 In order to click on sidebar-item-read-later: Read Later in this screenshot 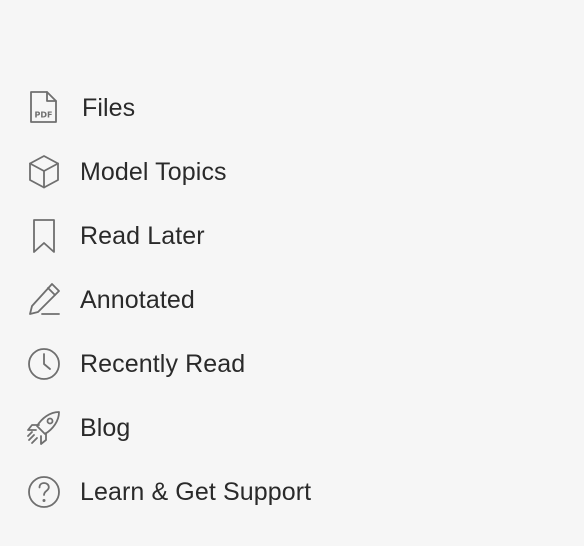, I will do `click(292, 236)`.